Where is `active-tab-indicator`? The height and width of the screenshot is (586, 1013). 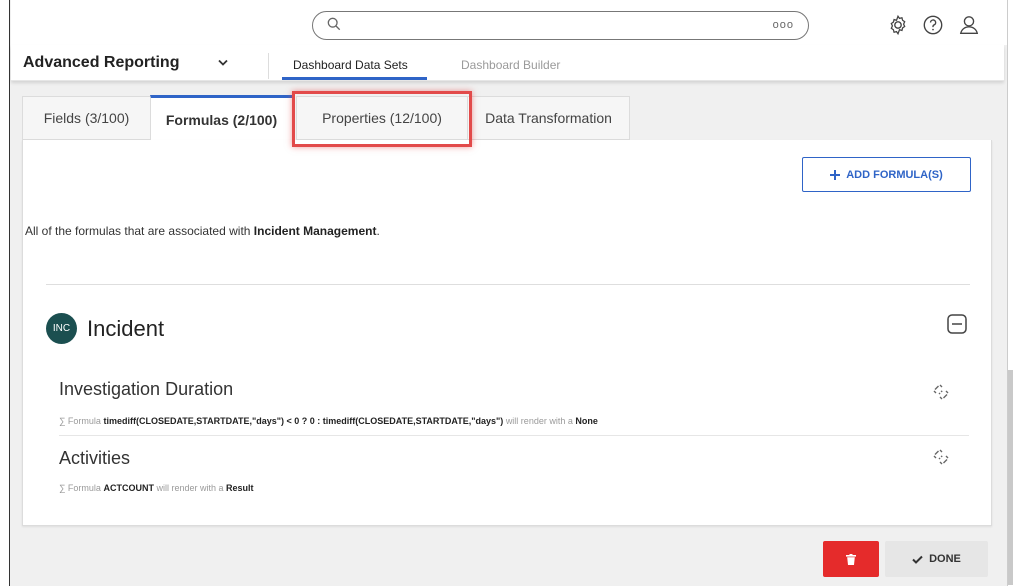 active-tab-indicator is located at coordinates (354, 78).